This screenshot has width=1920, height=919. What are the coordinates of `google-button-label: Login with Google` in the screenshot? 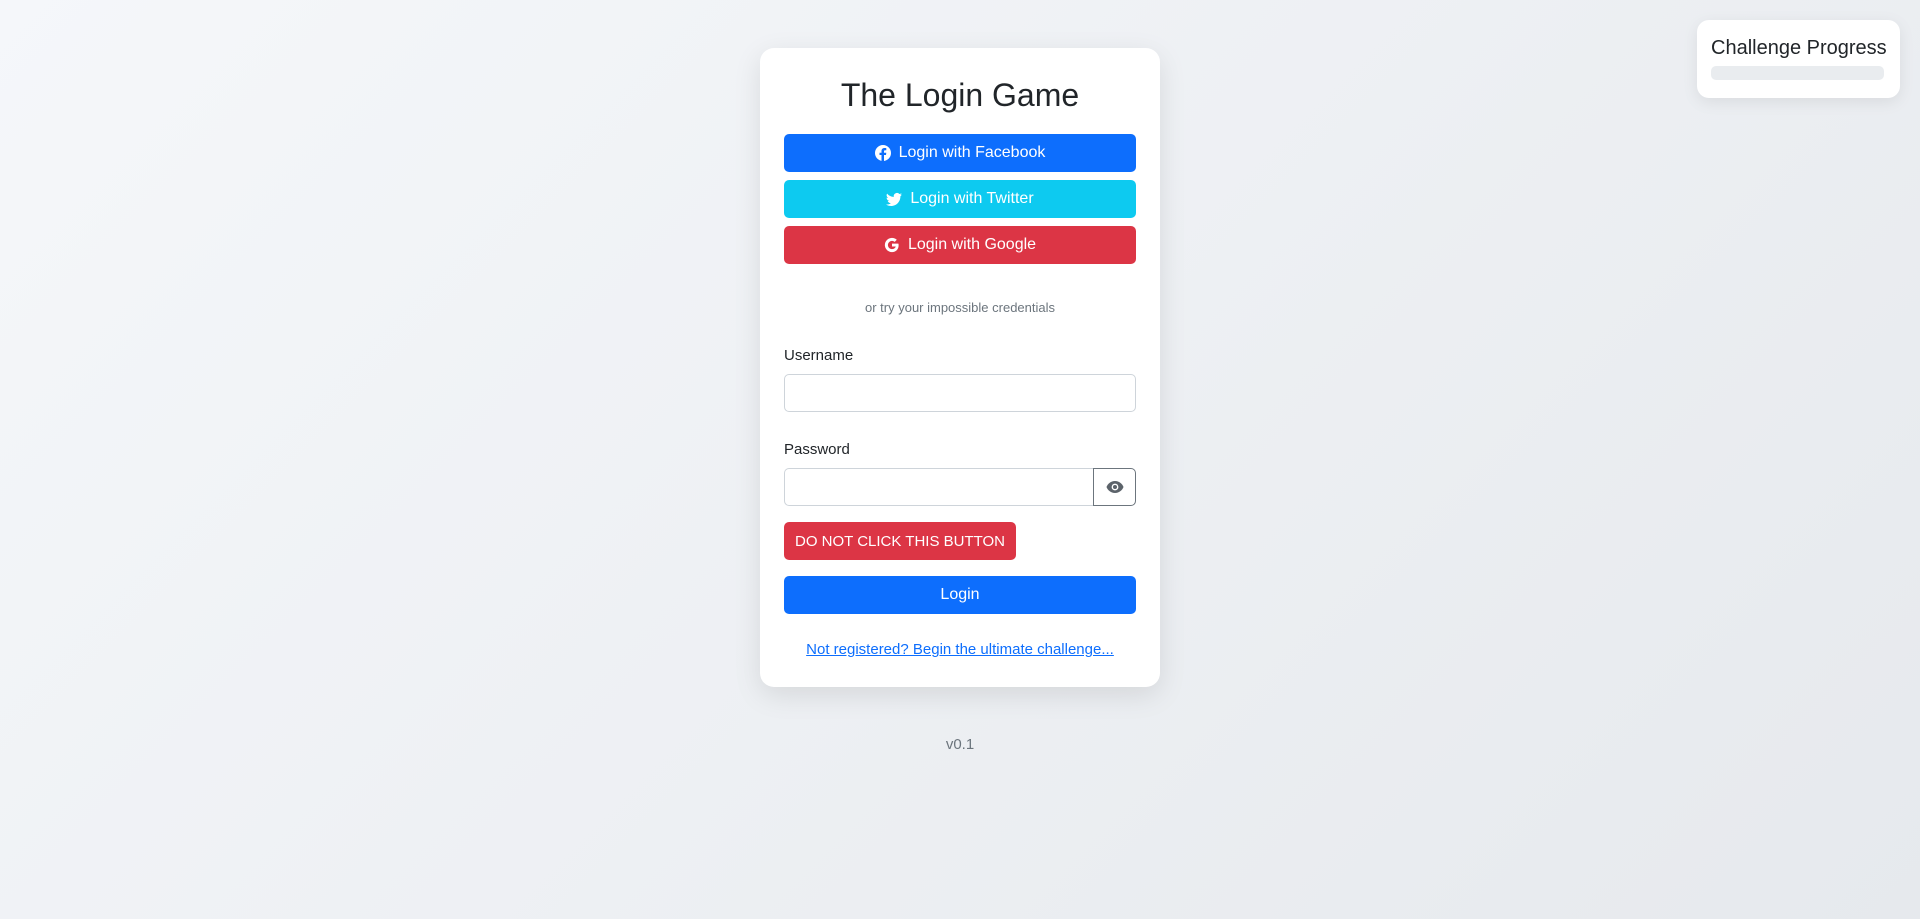 It's located at (972, 244).